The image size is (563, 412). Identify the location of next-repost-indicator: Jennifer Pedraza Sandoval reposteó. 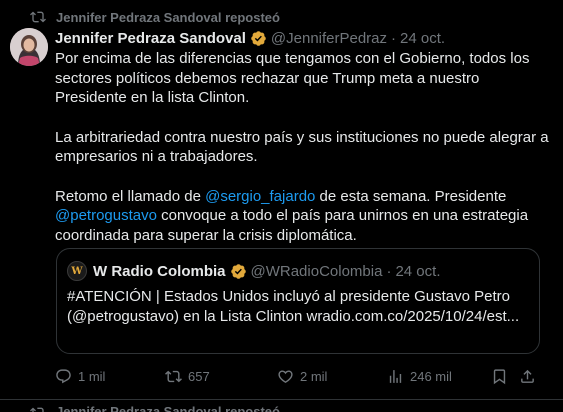
(155, 407).